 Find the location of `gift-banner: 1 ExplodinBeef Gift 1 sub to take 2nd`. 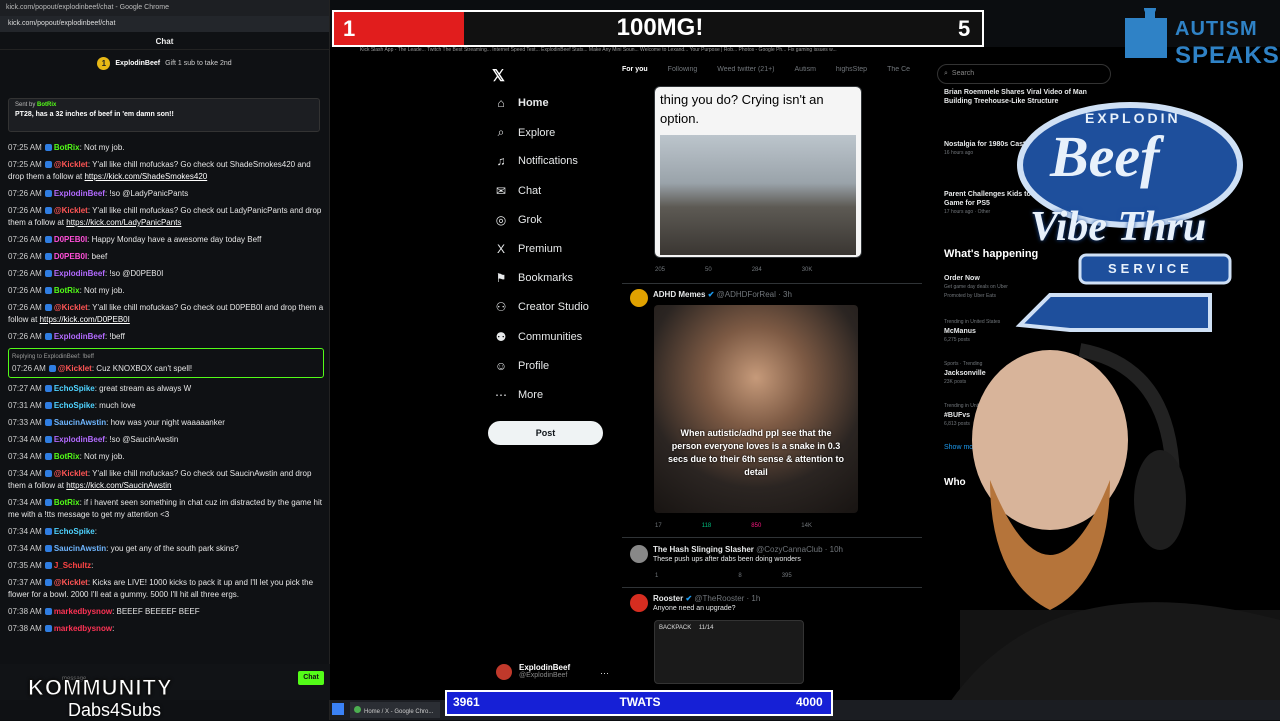

gift-banner: 1 ExplodinBeef Gift 1 sub to take 2nd is located at coordinates (164, 63).